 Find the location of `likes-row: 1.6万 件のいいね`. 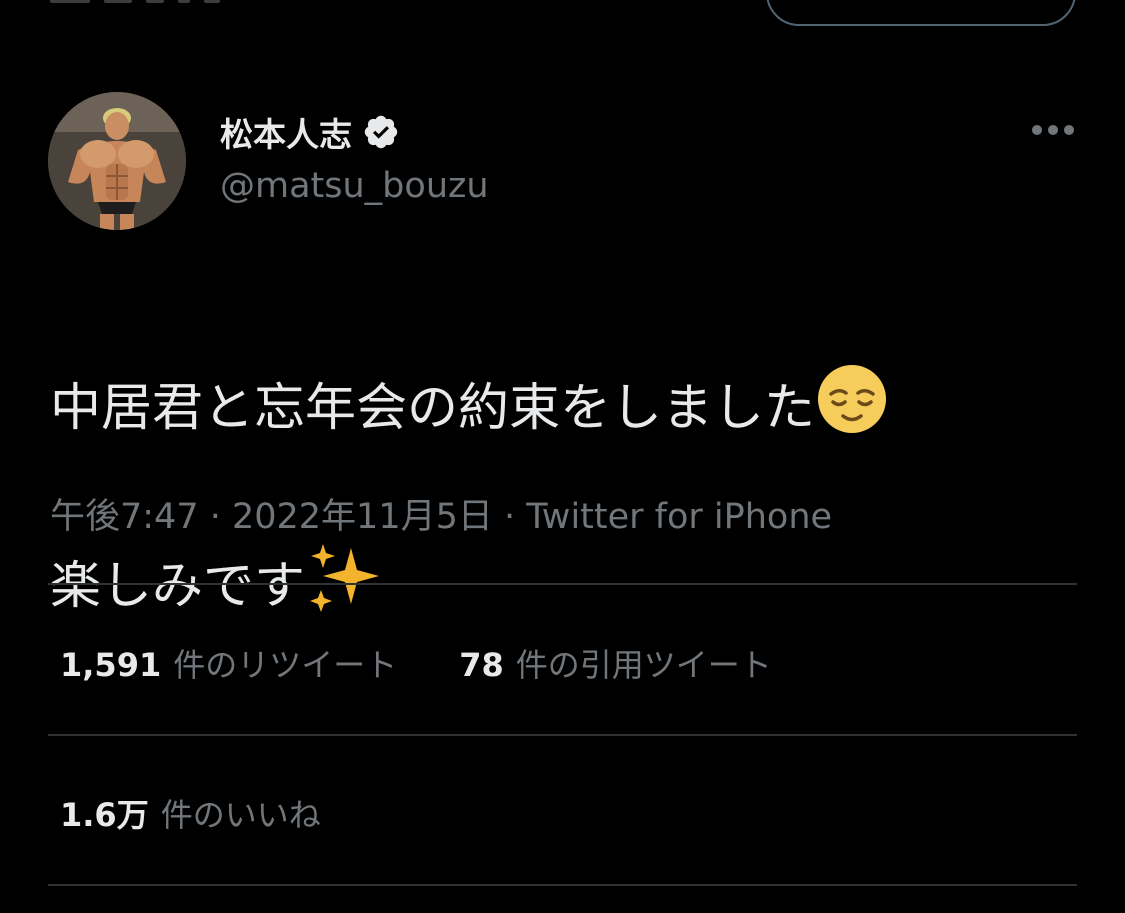

likes-row: 1.6万 件のいいね is located at coordinates (190, 813).